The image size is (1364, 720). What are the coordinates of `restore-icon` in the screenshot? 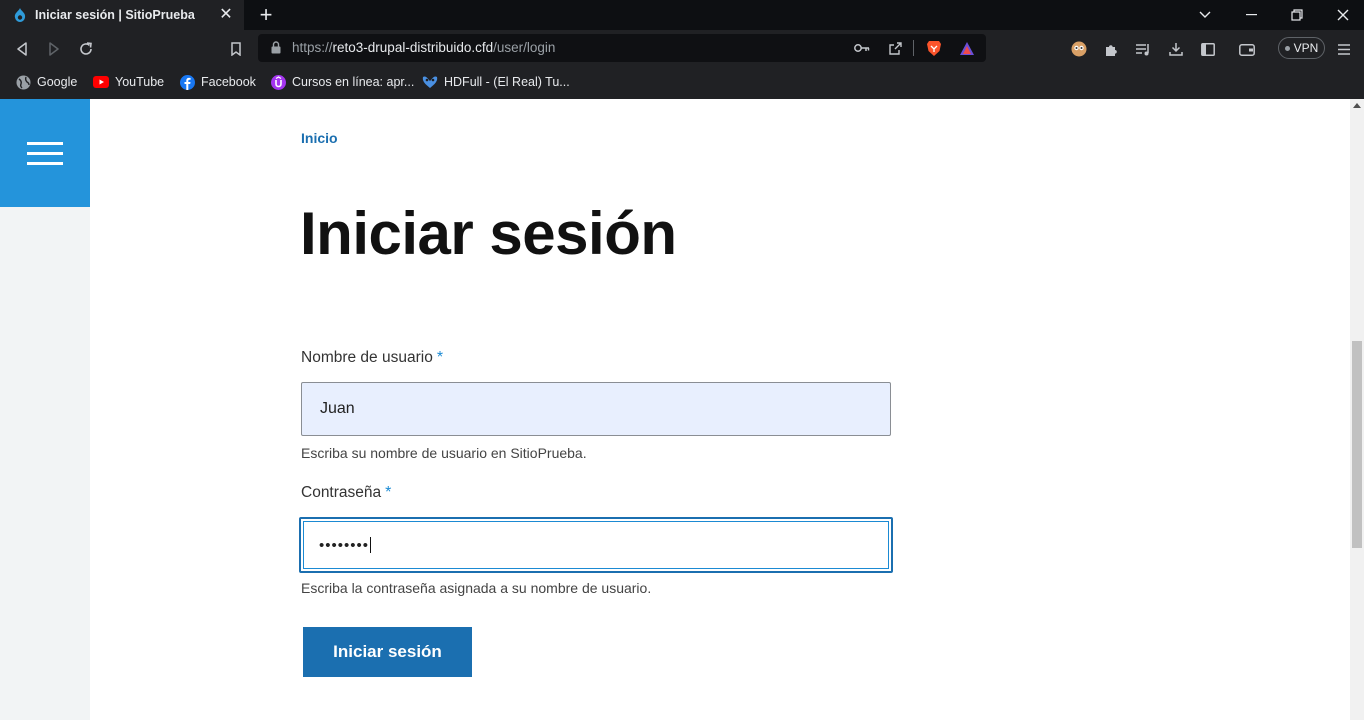 It's located at (1297, 15).